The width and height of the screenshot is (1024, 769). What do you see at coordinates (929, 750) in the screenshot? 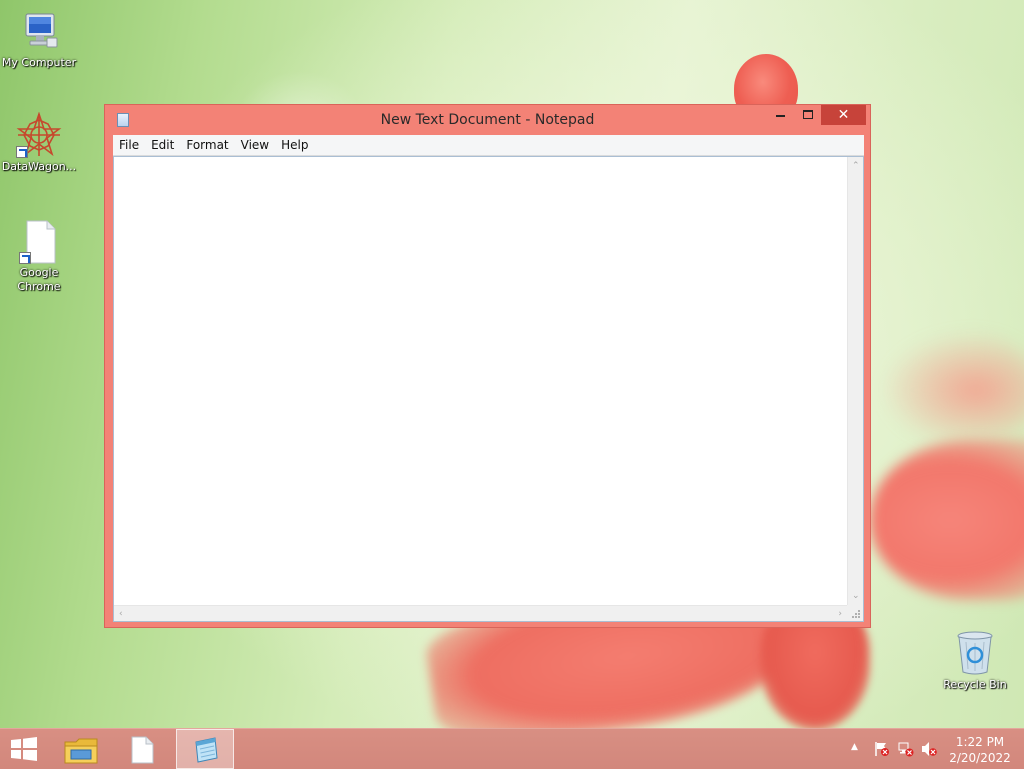
I see `volume-muted-icon` at bounding box center [929, 750].